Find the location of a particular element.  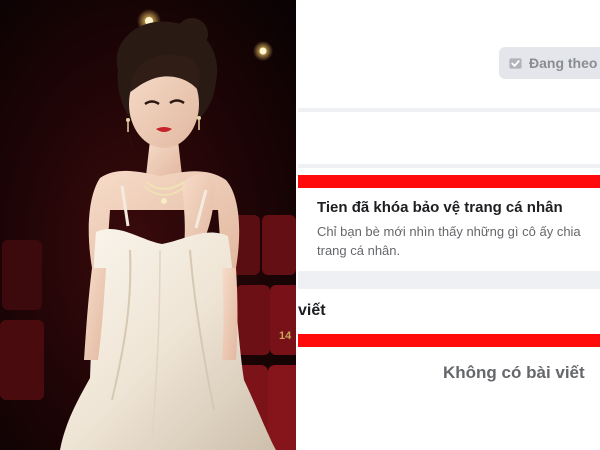

lock-notice-line: trang cá nhân. is located at coordinates (359, 250).